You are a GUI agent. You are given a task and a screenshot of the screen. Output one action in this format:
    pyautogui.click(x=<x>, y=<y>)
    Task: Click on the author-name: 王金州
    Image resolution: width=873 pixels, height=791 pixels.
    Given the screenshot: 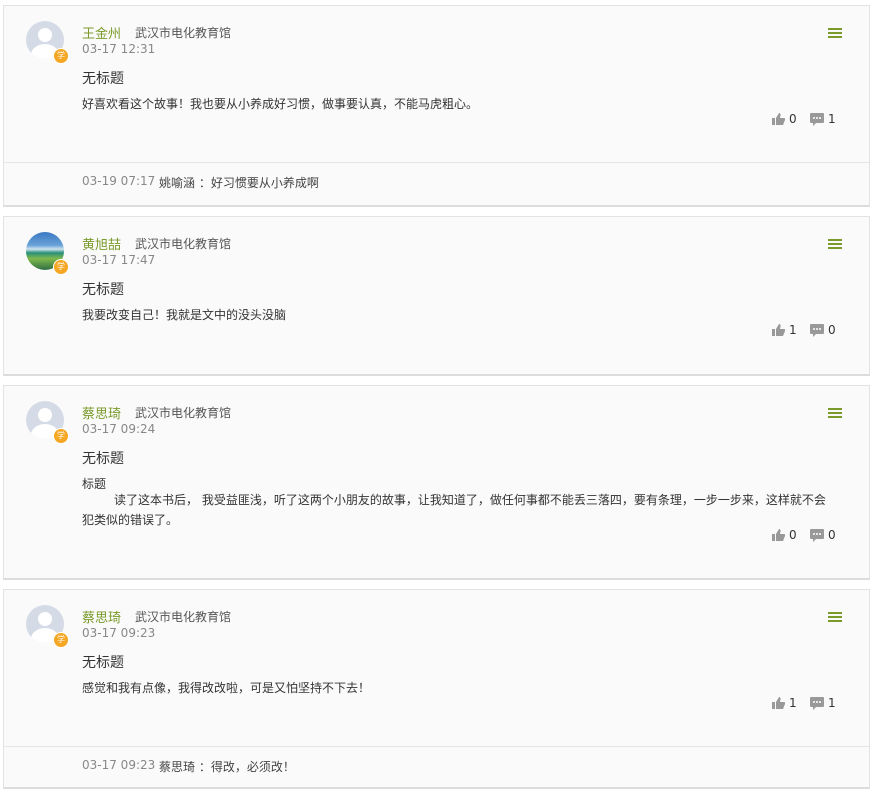 What is the action you would take?
    pyautogui.click(x=101, y=32)
    